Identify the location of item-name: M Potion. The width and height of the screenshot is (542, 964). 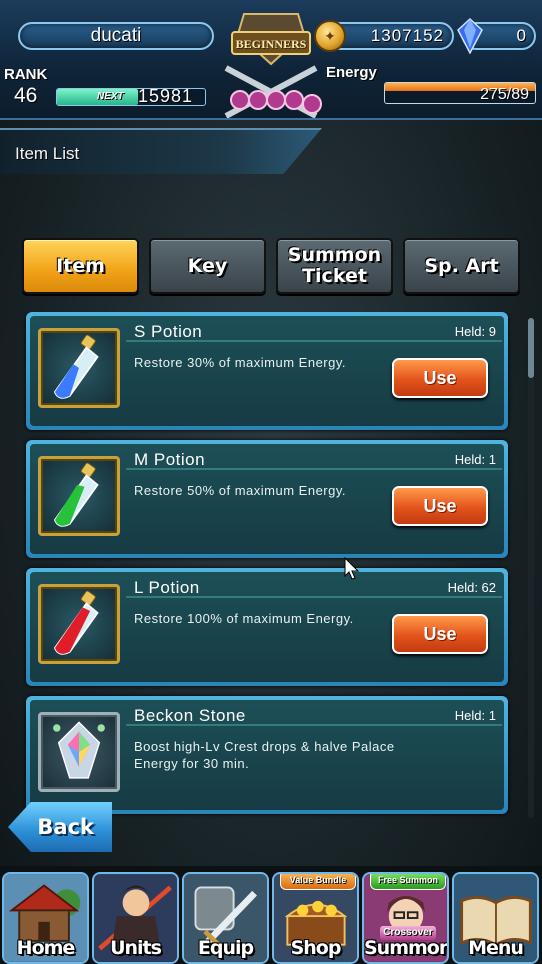
(170, 459).